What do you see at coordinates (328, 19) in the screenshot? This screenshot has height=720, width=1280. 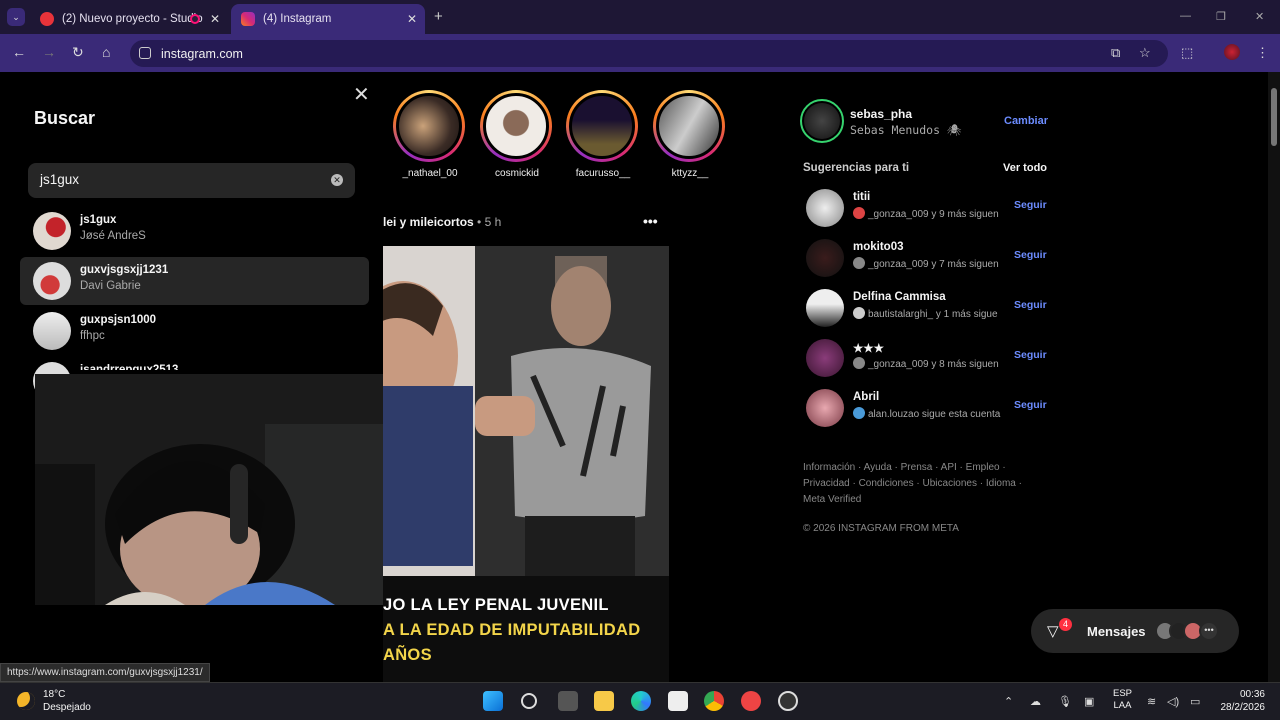 I see `tab-instagram: (4) Instagram ✕` at bounding box center [328, 19].